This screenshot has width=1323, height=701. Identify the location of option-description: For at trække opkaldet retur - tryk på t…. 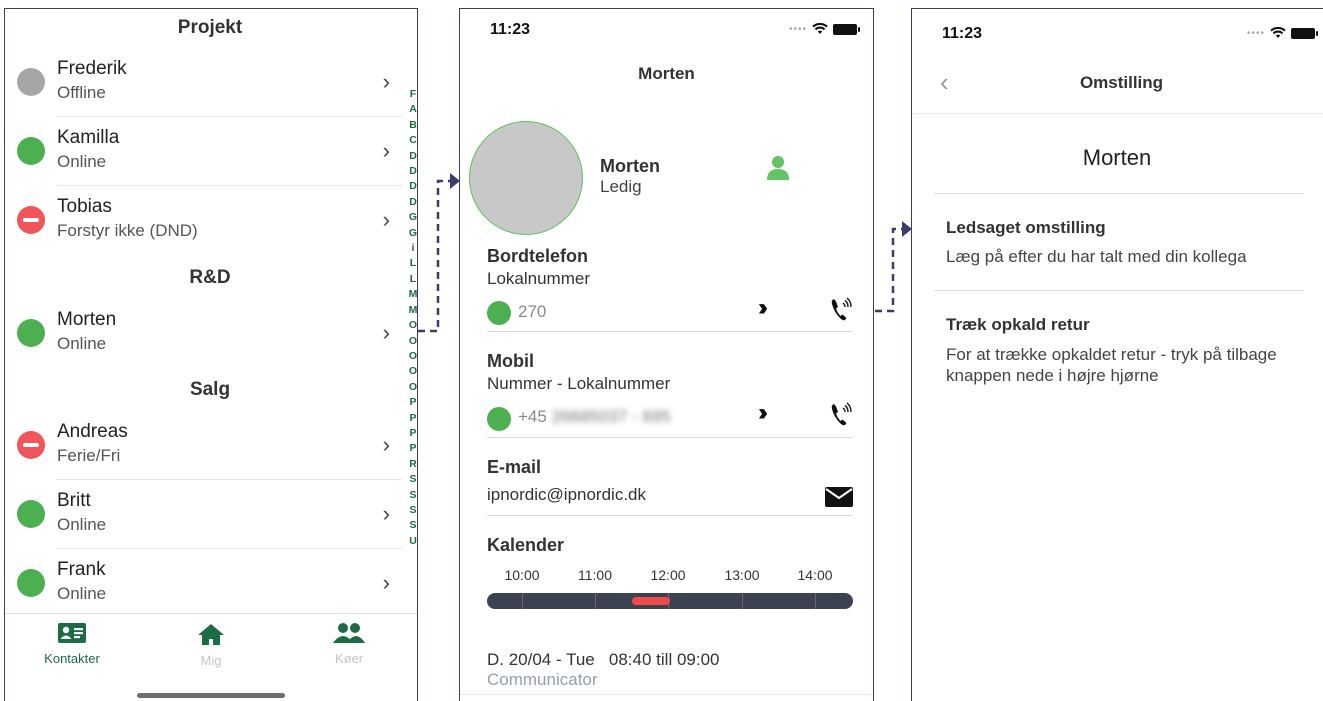
(1111, 365).